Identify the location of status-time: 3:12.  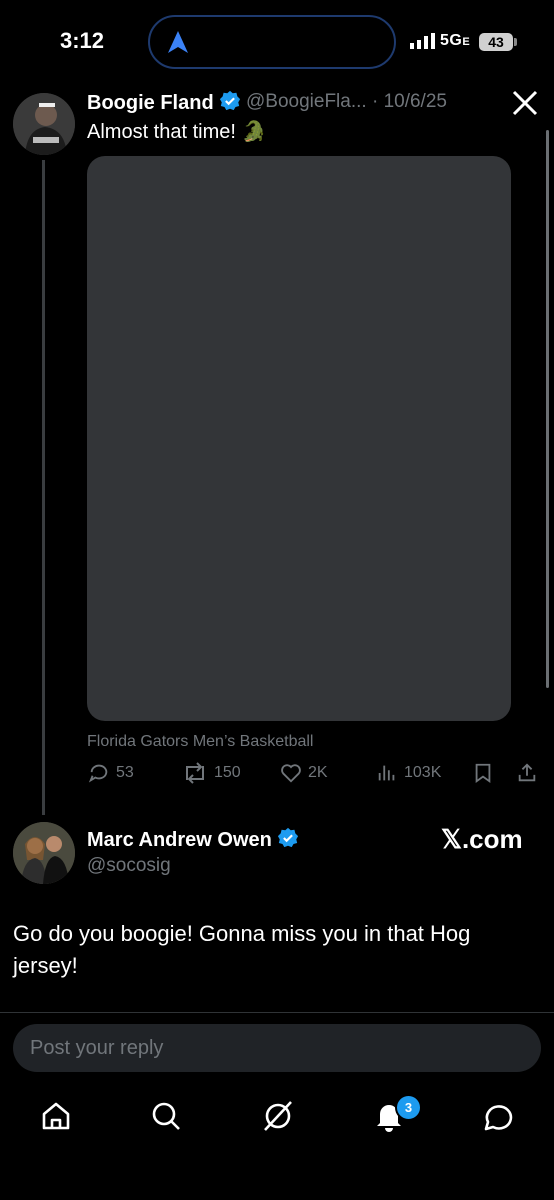
(82, 40).